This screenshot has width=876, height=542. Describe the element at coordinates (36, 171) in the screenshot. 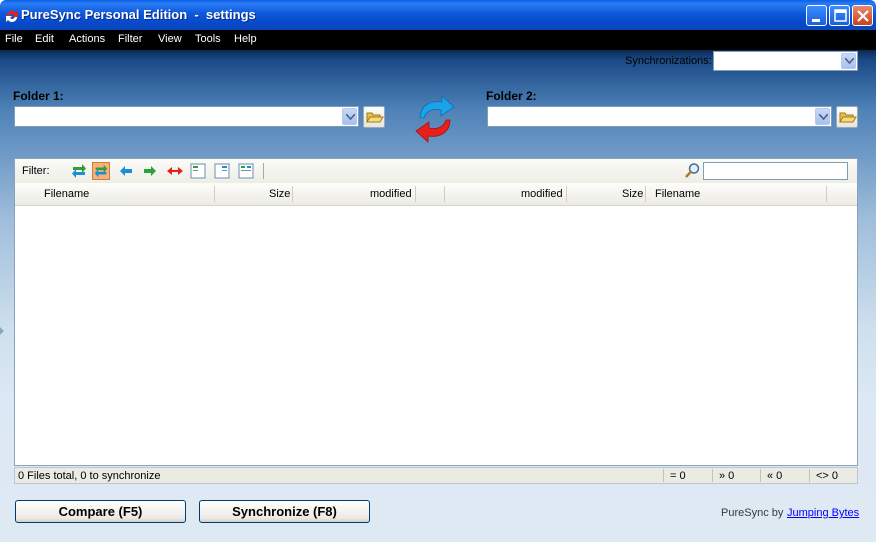

I see `filter-label: Filter:` at that location.